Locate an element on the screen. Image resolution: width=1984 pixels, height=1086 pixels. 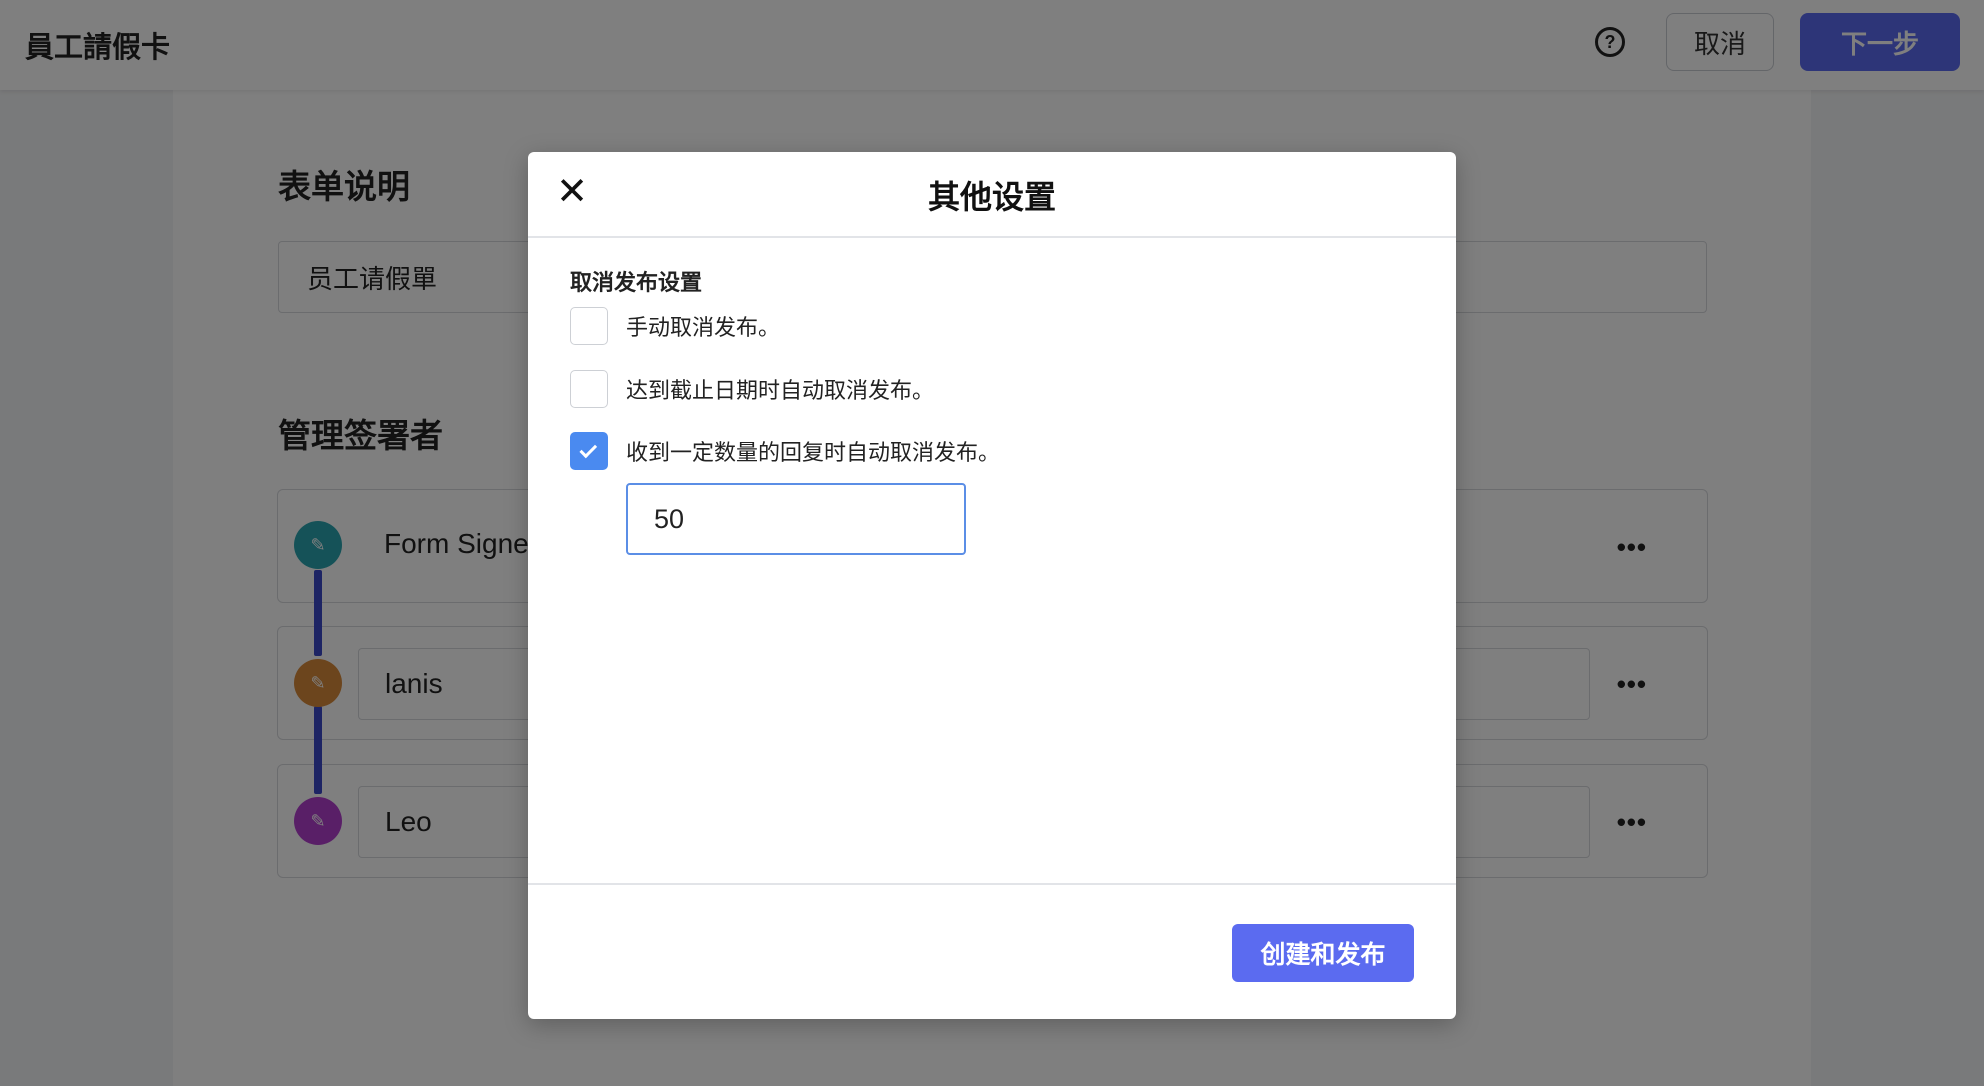
response-count-unpublish-checkbox is located at coordinates (589, 451).